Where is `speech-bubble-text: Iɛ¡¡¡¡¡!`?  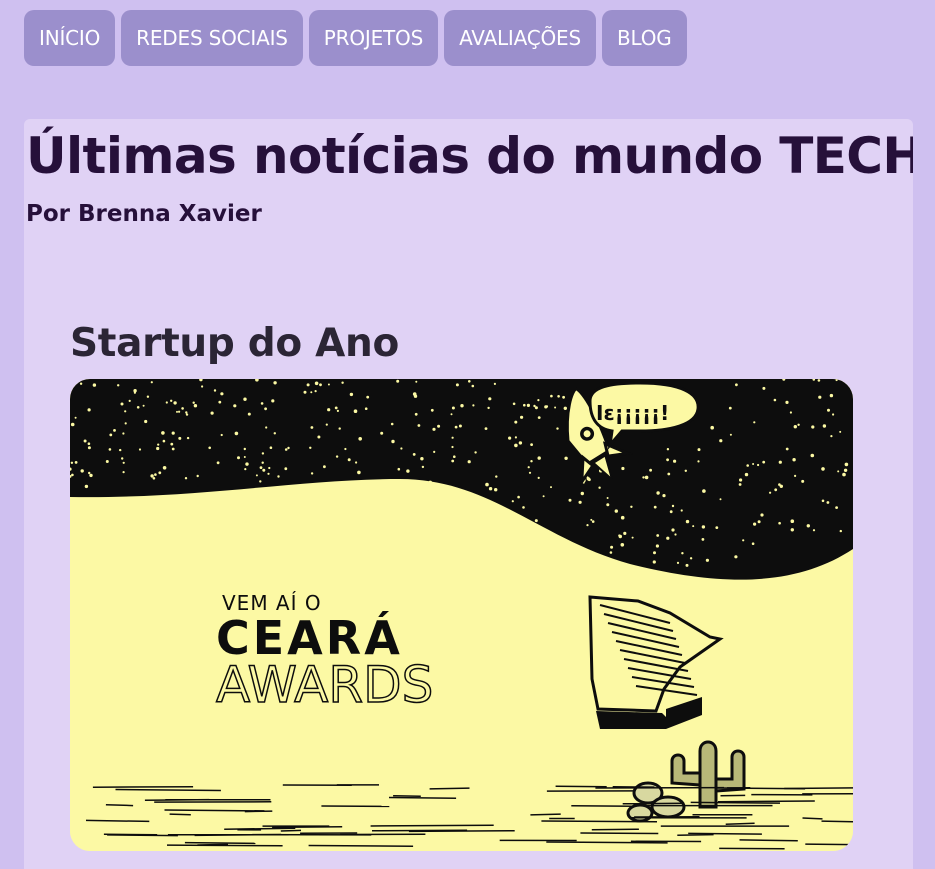
speech-bubble-text: Iɛ¡¡¡¡¡! is located at coordinates (632, 413).